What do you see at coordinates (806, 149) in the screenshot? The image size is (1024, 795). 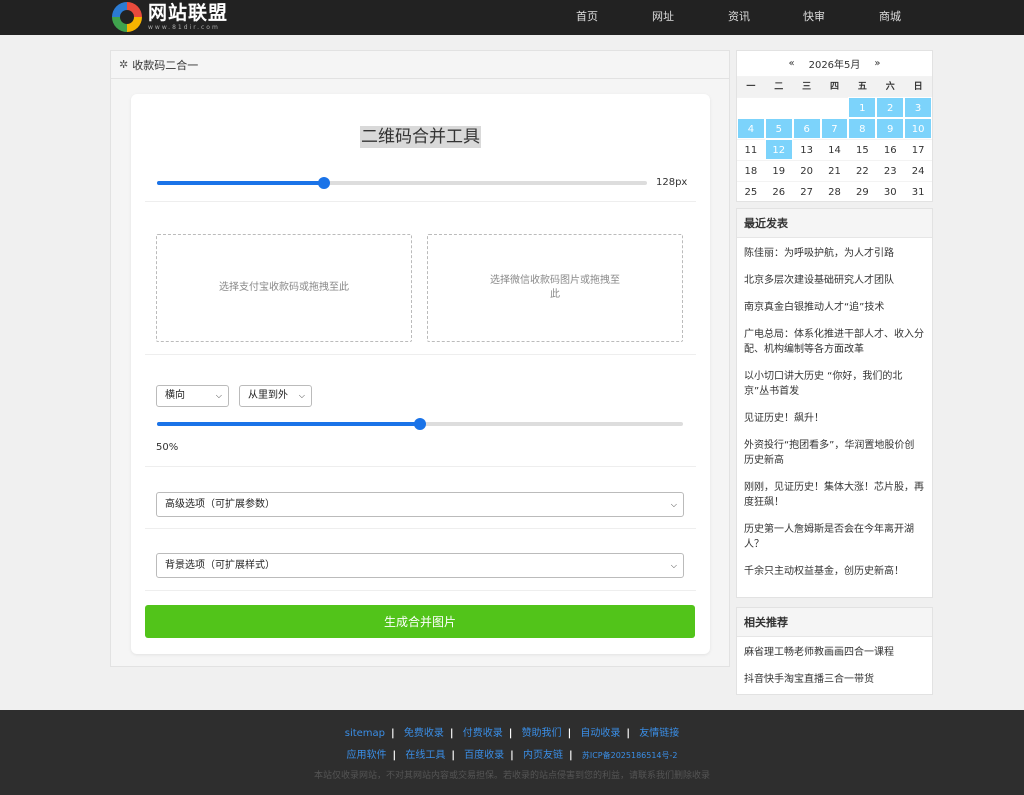 I see `calendar-day: 13` at bounding box center [806, 149].